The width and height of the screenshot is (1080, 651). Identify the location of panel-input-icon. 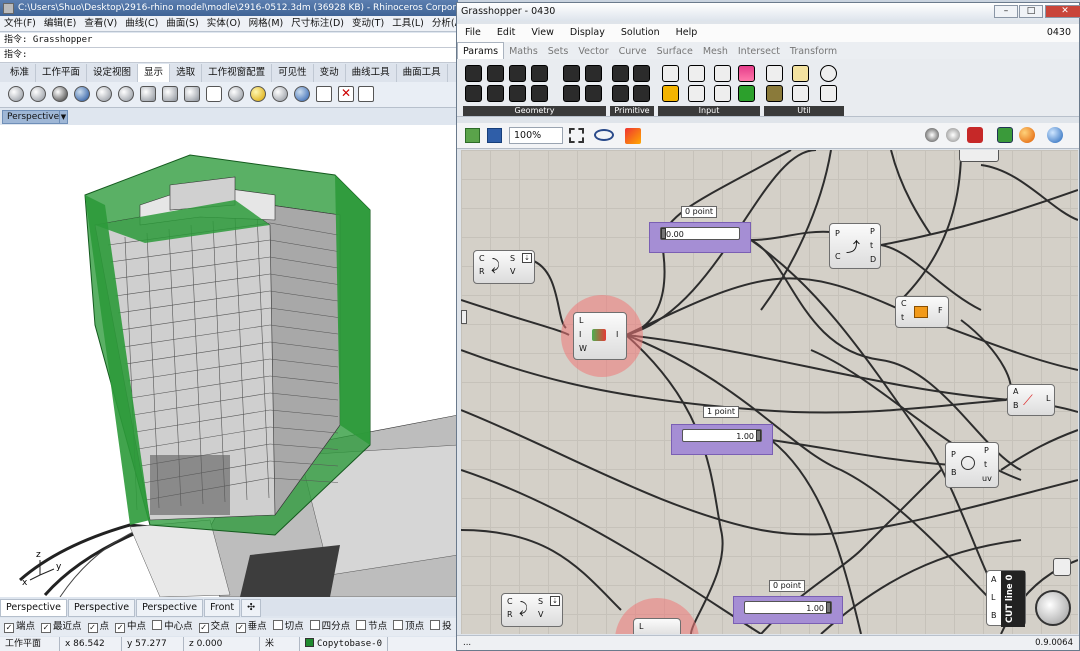
(670, 73).